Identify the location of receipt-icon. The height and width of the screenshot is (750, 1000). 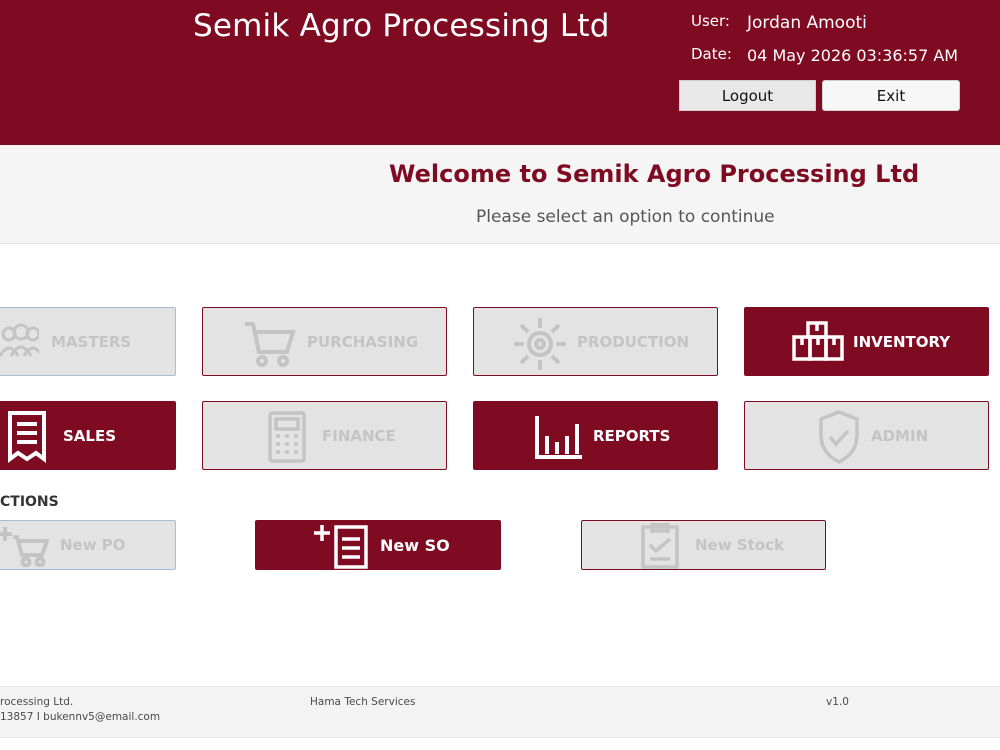
(27, 437).